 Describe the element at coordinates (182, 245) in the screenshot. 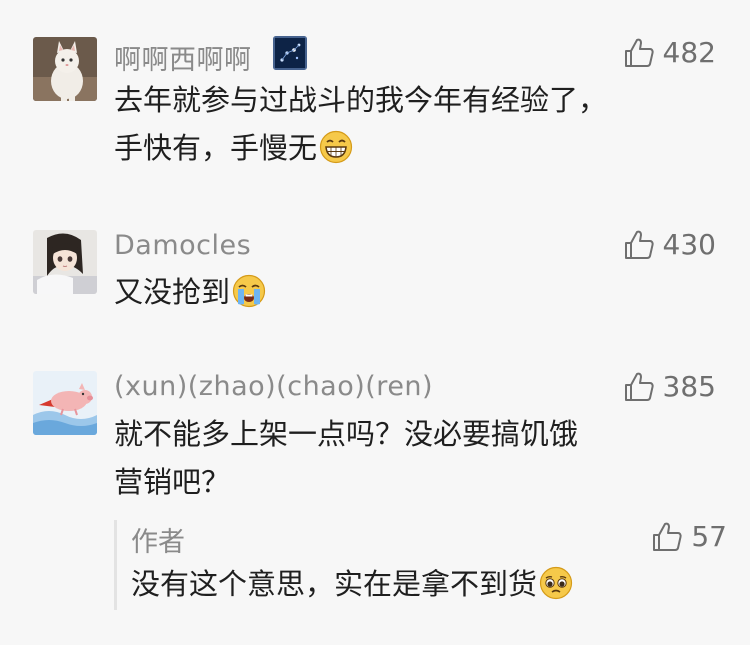

I see `nickname: Damocles` at that location.